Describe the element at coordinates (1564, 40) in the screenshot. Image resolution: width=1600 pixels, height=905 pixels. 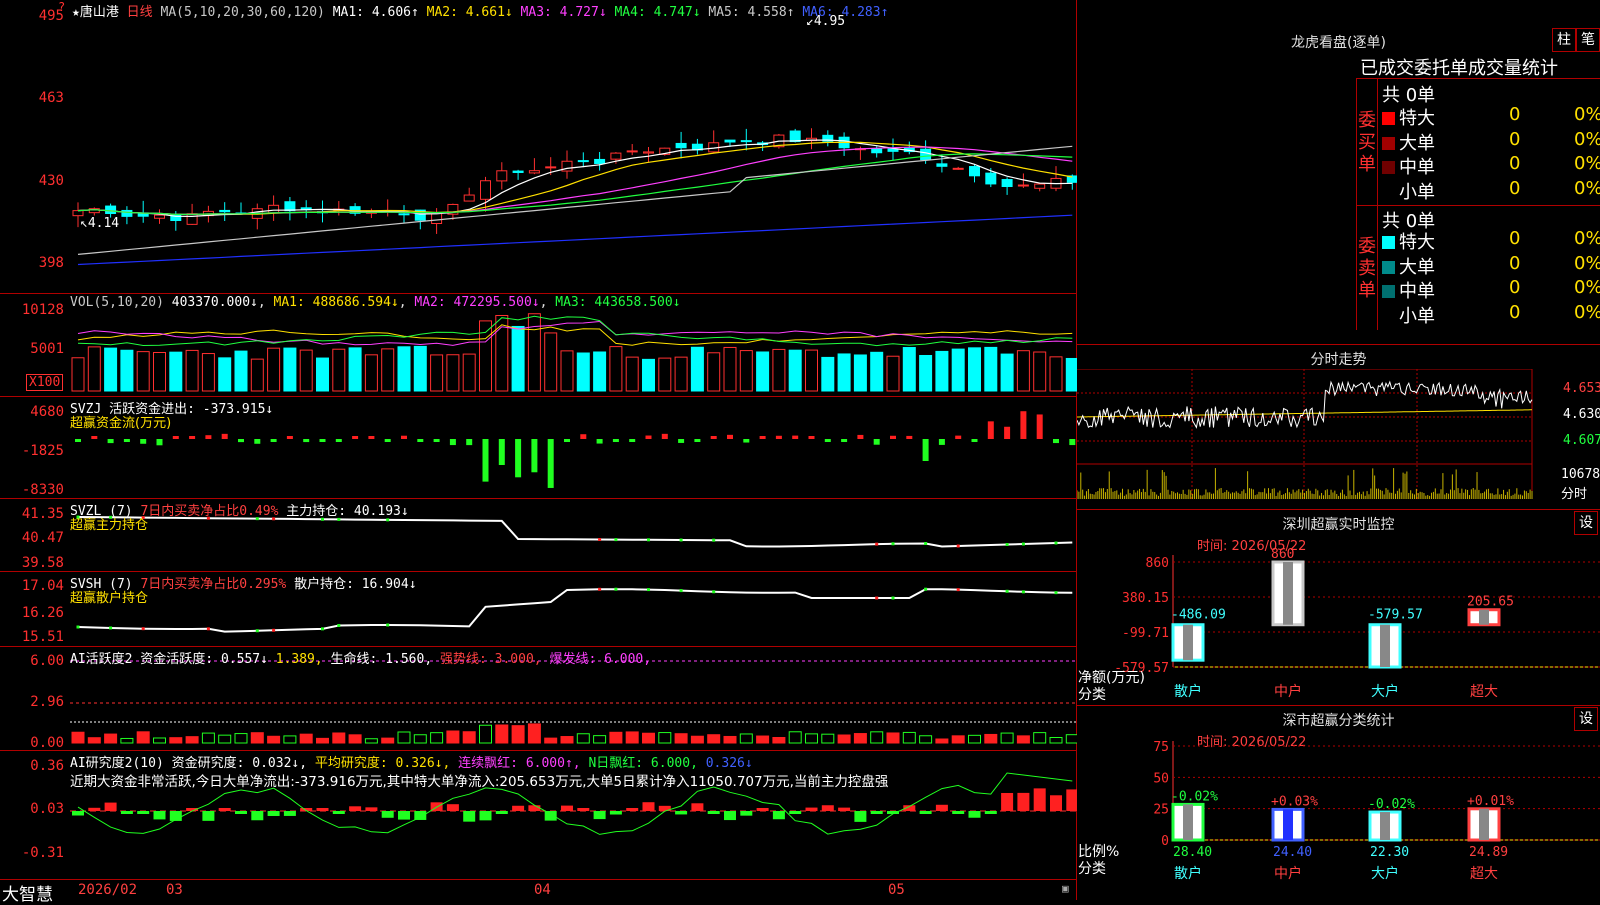
I see `bar-mode-button: 柱` at that location.